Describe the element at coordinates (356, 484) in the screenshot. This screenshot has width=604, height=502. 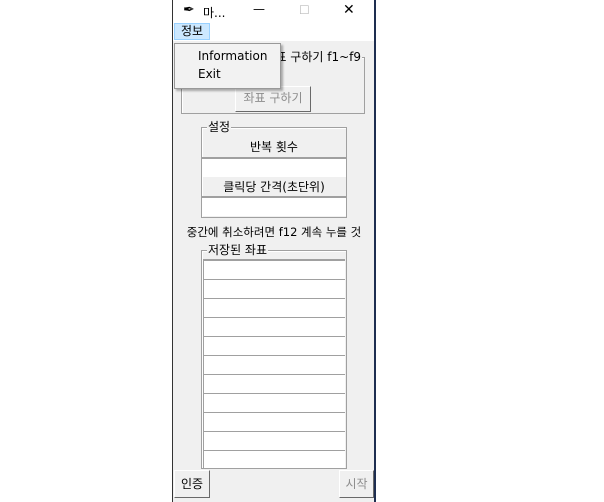
I see `start-button: 시작` at that location.